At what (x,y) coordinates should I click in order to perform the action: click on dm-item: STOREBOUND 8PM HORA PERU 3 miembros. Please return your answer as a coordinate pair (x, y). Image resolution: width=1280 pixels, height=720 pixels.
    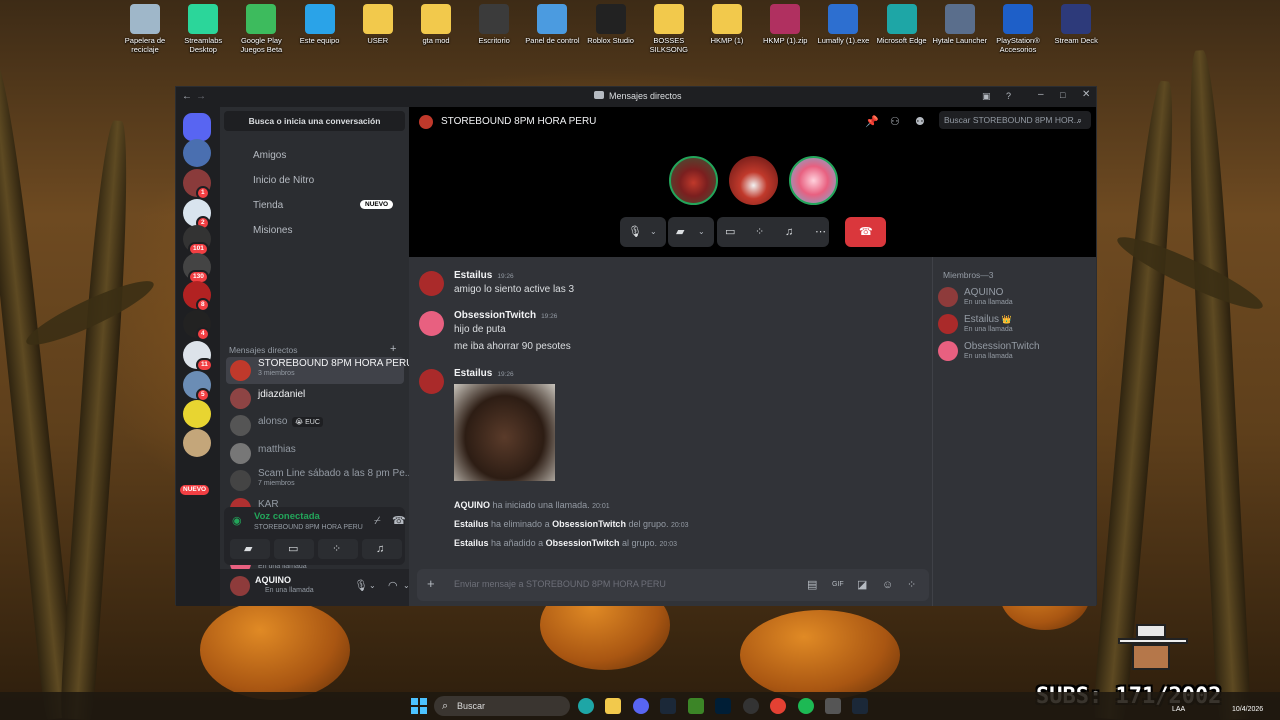
    Looking at the image, I should click on (319, 370).